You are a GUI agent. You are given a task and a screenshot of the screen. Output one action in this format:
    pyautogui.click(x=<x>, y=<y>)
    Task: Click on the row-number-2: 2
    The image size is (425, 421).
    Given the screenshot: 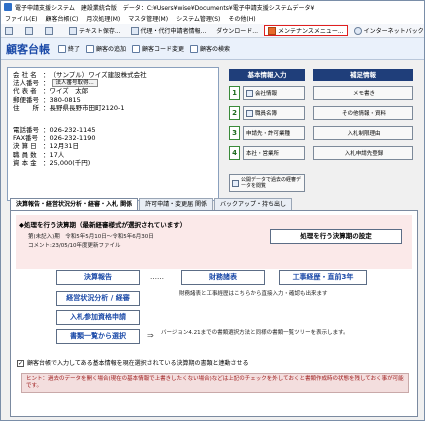 What is the action you would take?
    pyautogui.click(x=234, y=113)
    